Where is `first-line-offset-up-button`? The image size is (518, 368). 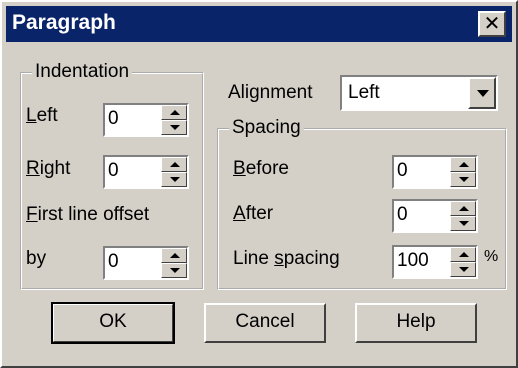
first-line-offset-up-button is located at coordinates (174, 255).